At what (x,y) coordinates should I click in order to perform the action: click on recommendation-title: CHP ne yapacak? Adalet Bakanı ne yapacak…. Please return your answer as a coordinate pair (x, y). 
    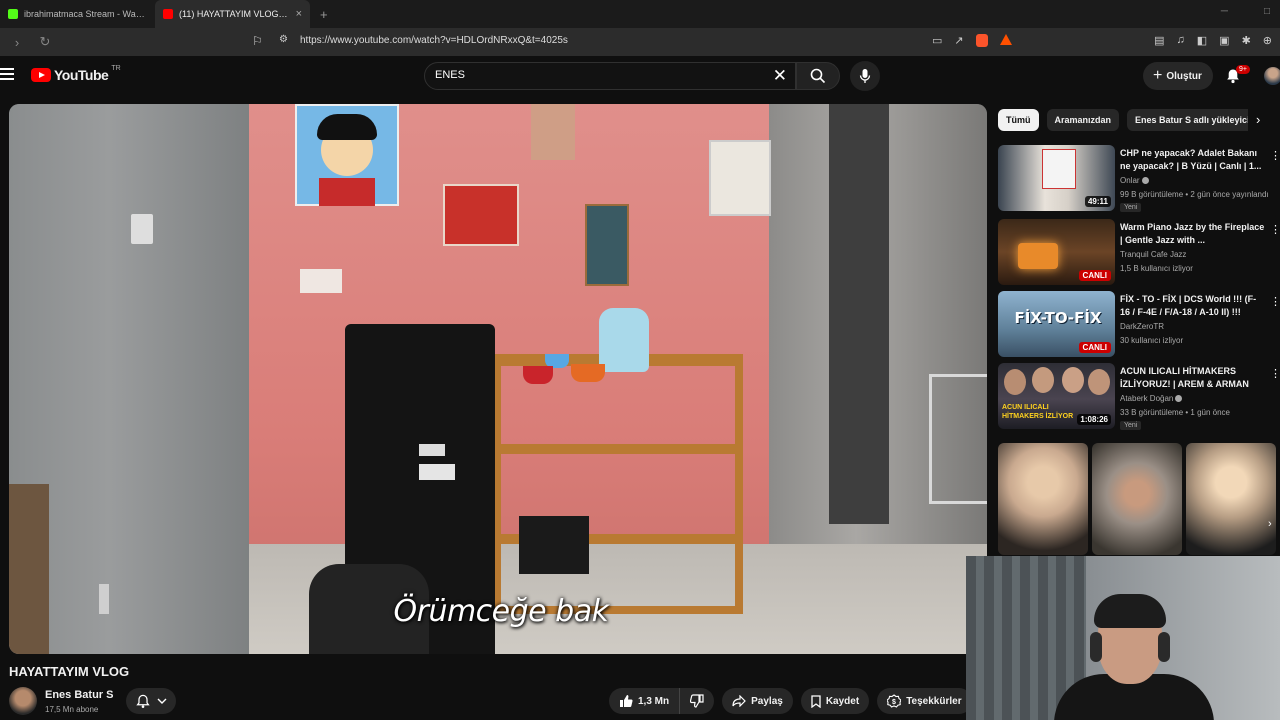
    Looking at the image, I should click on (1193, 160).